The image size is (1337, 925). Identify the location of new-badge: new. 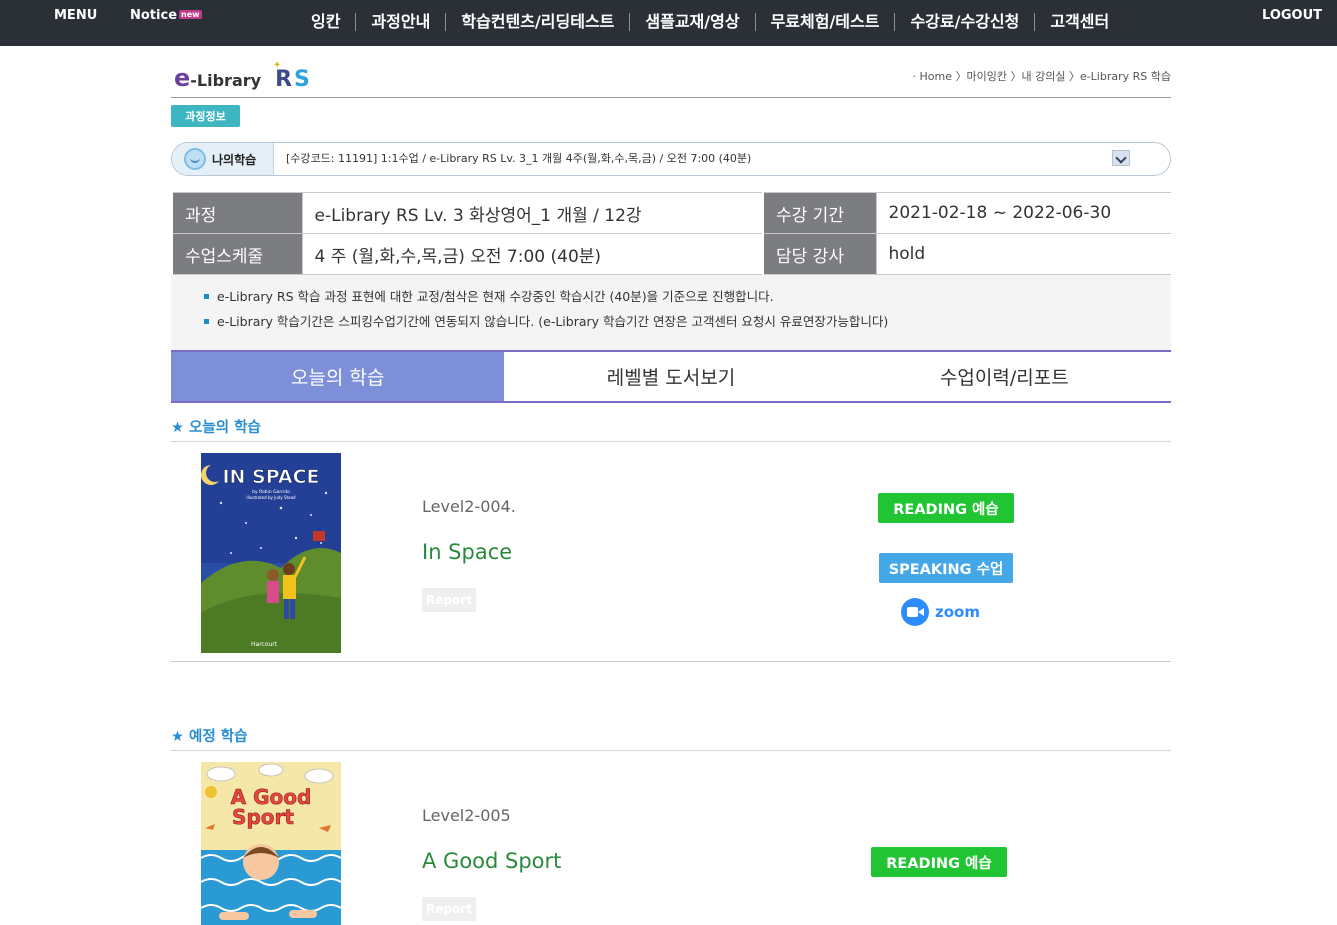
(190, 14).